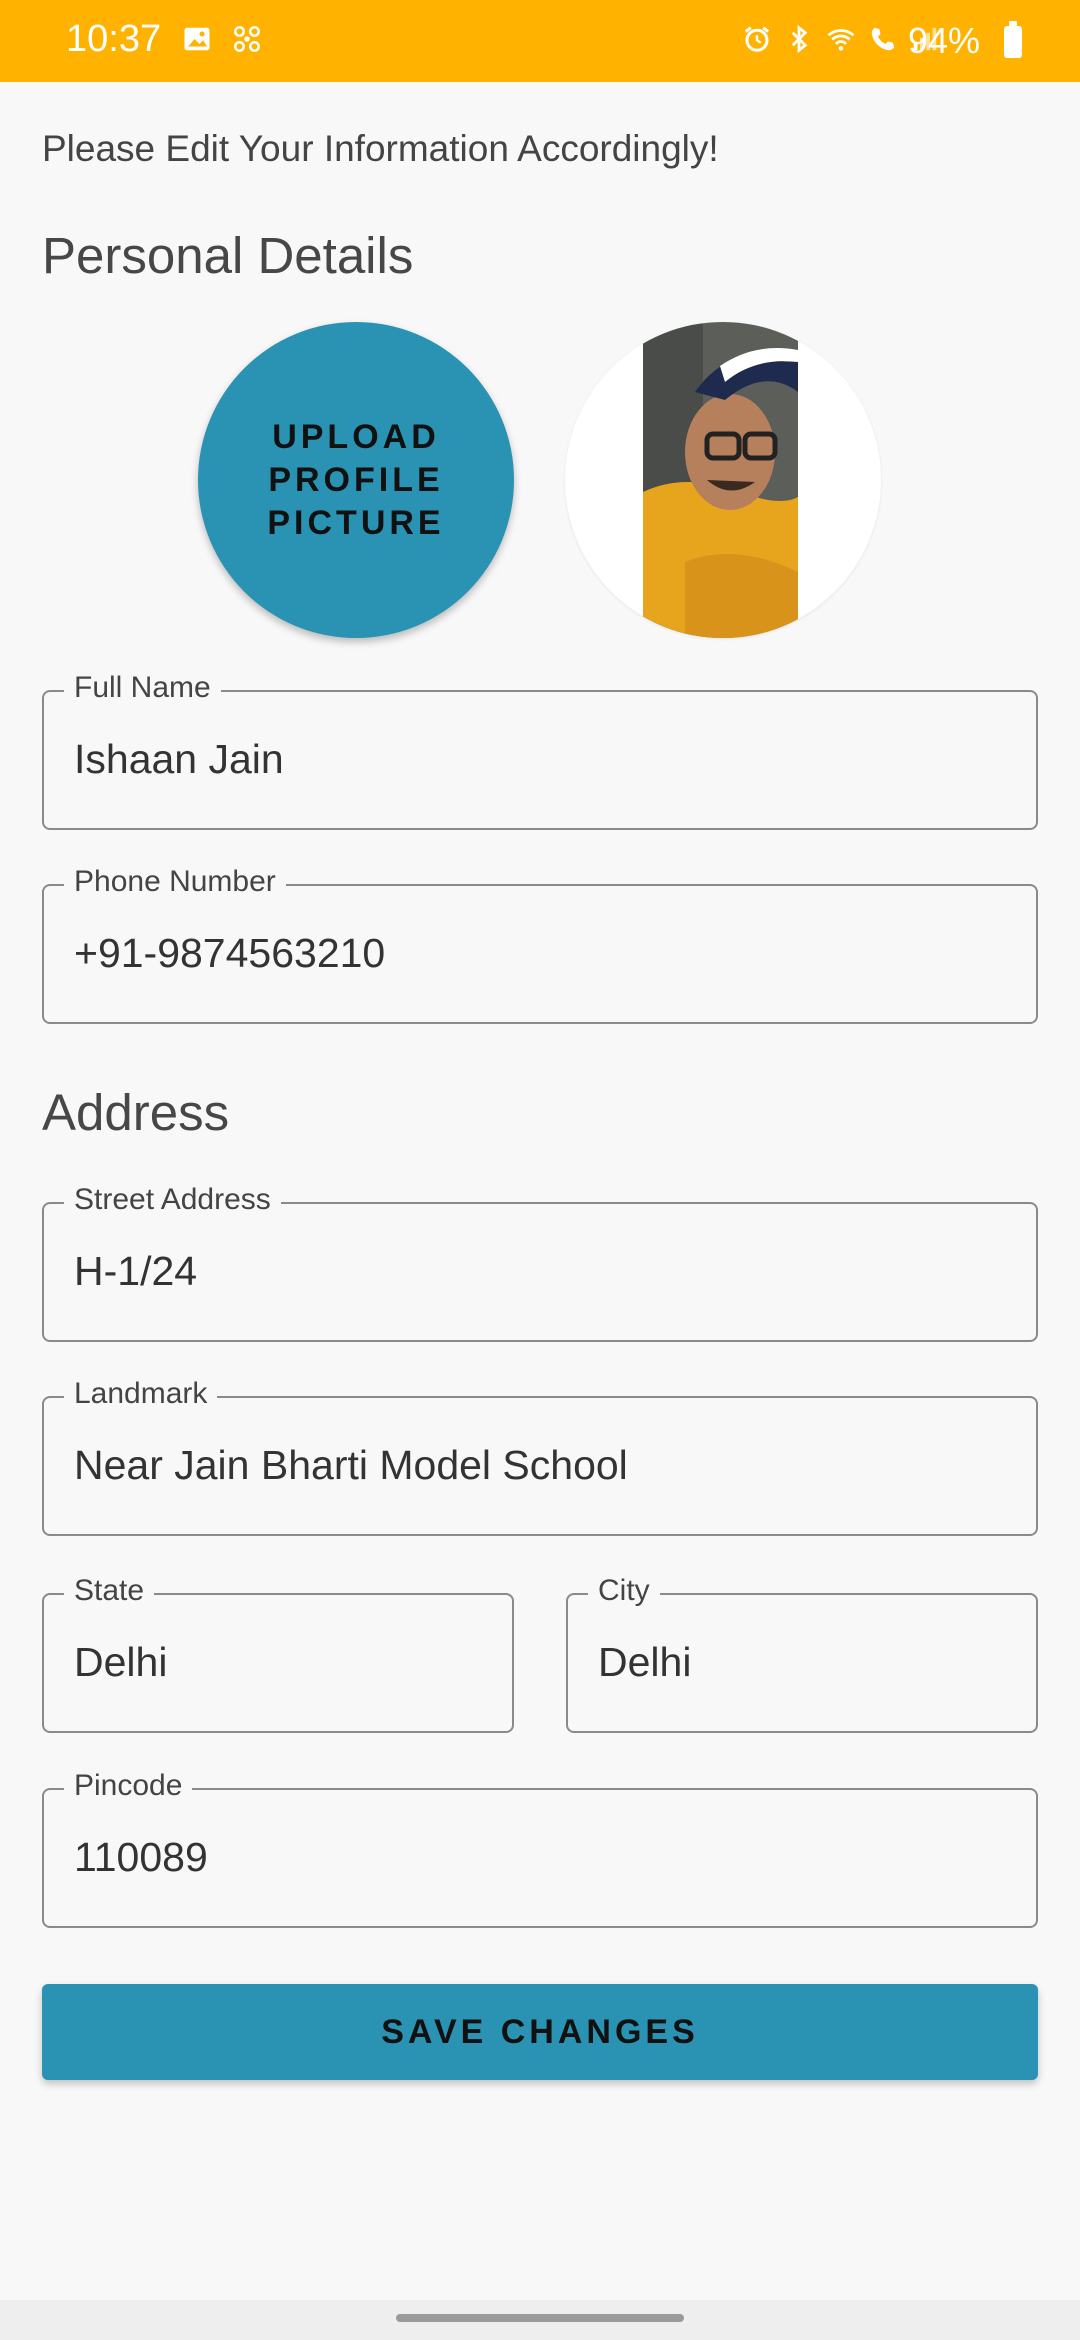  What do you see at coordinates (278, 1653) in the screenshot?
I see `state-field: State Delhi` at bounding box center [278, 1653].